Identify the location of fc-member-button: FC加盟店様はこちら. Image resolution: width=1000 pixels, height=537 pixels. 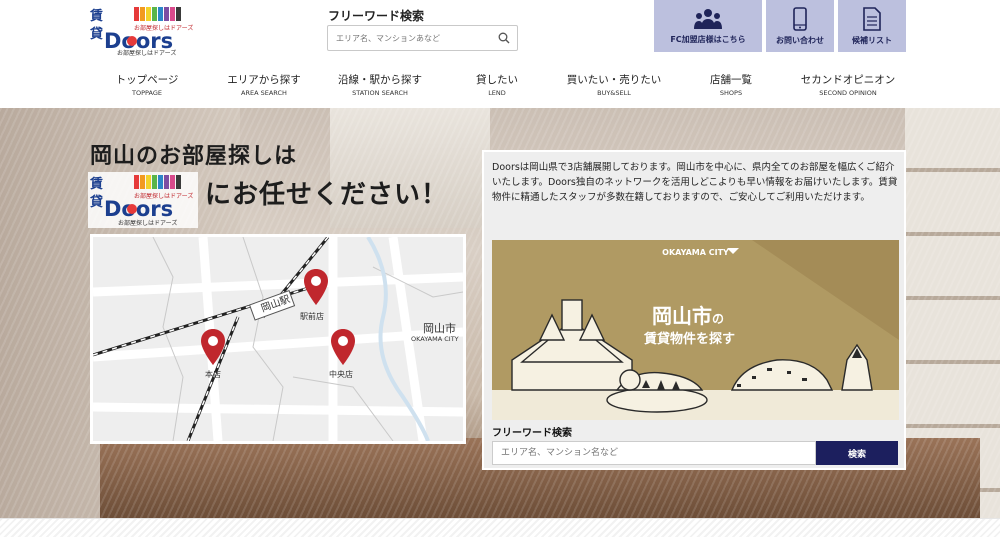
(708, 26).